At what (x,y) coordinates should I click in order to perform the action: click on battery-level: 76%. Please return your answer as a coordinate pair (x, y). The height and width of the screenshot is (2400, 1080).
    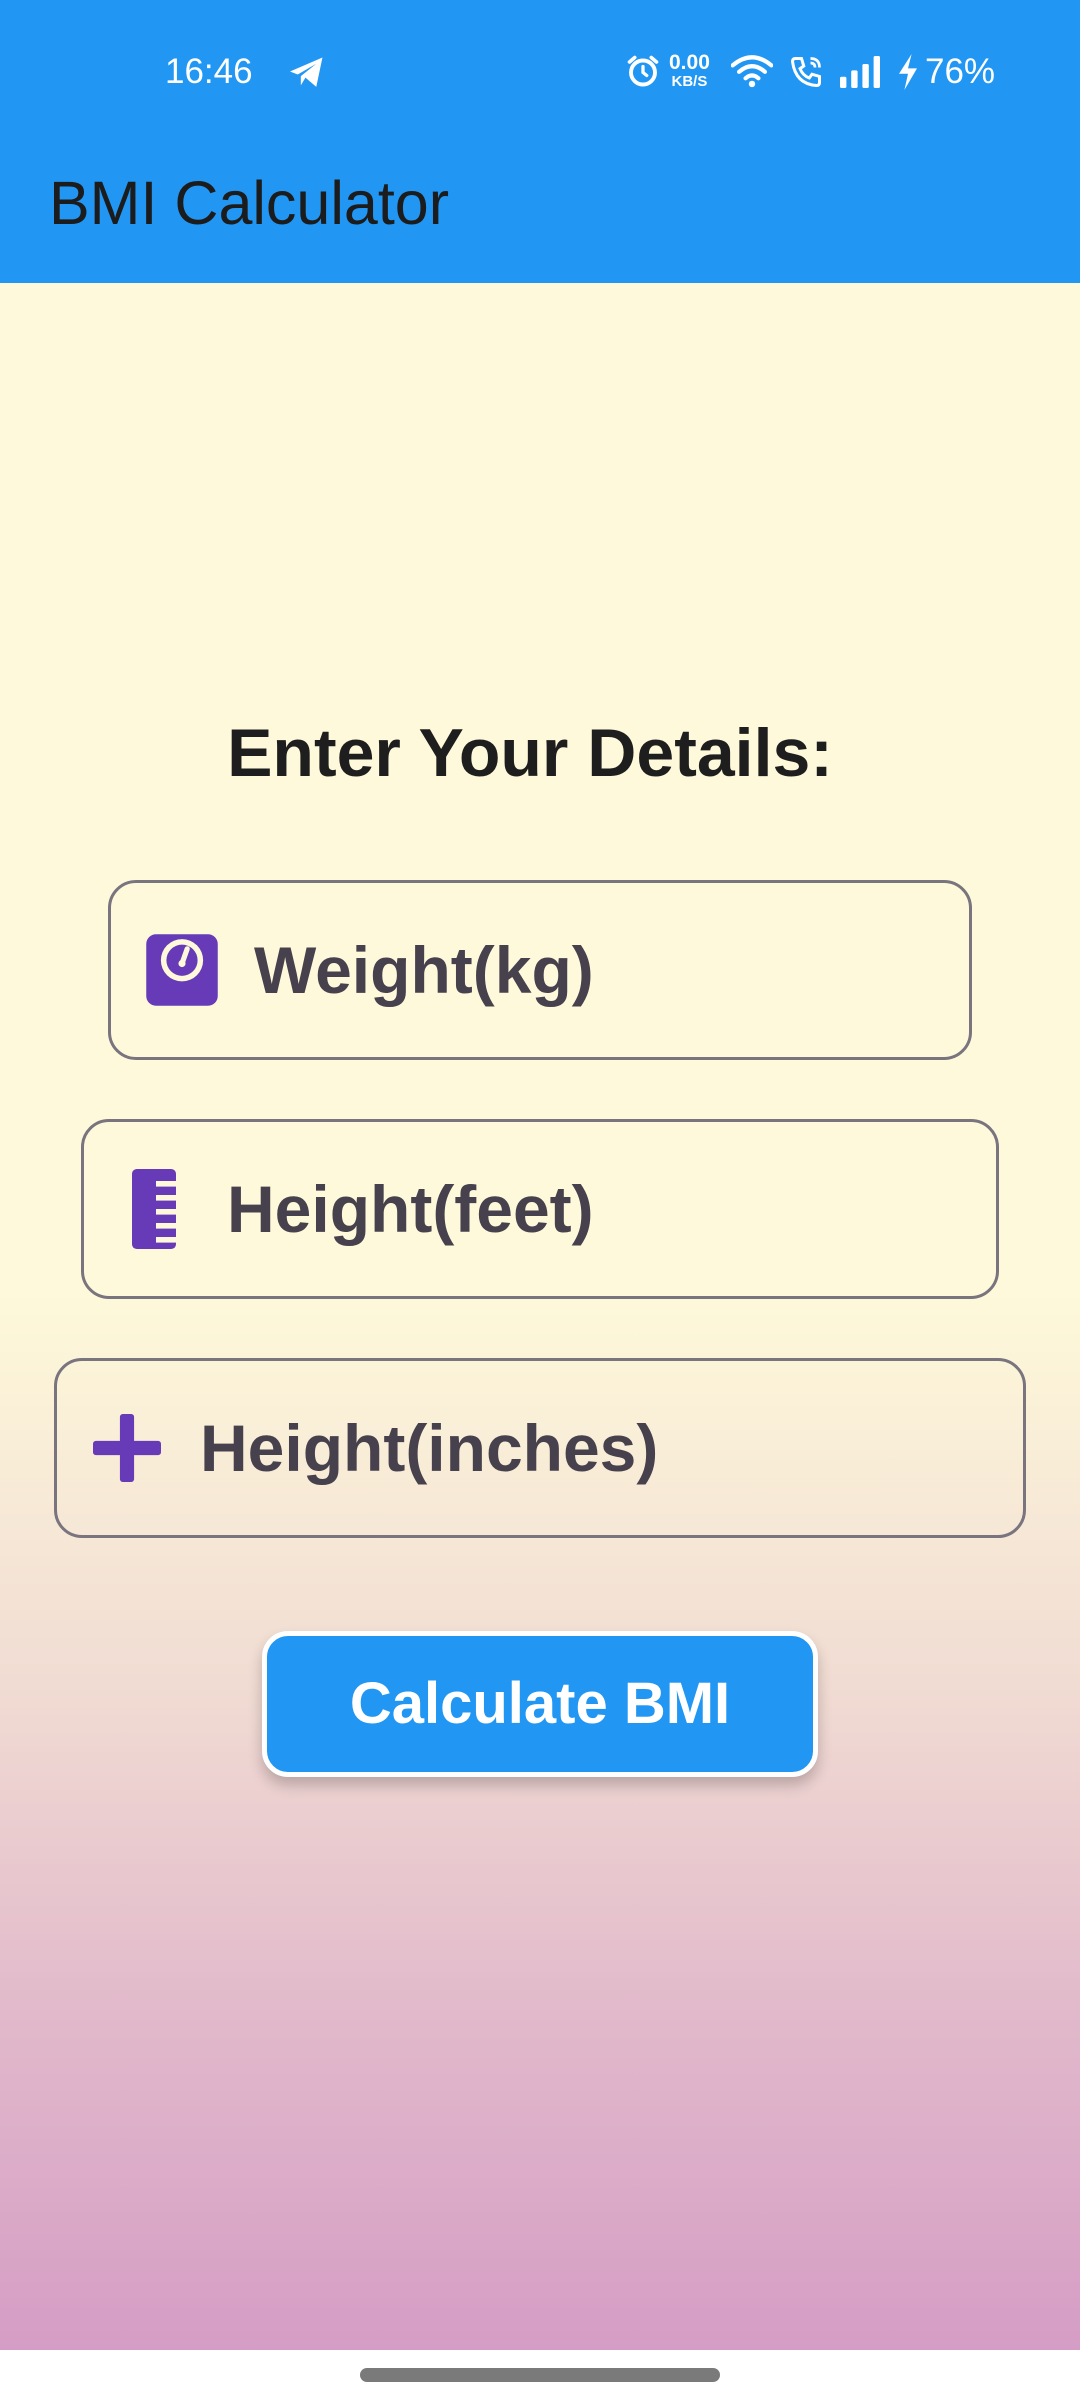
    Looking at the image, I should click on (960, 71).